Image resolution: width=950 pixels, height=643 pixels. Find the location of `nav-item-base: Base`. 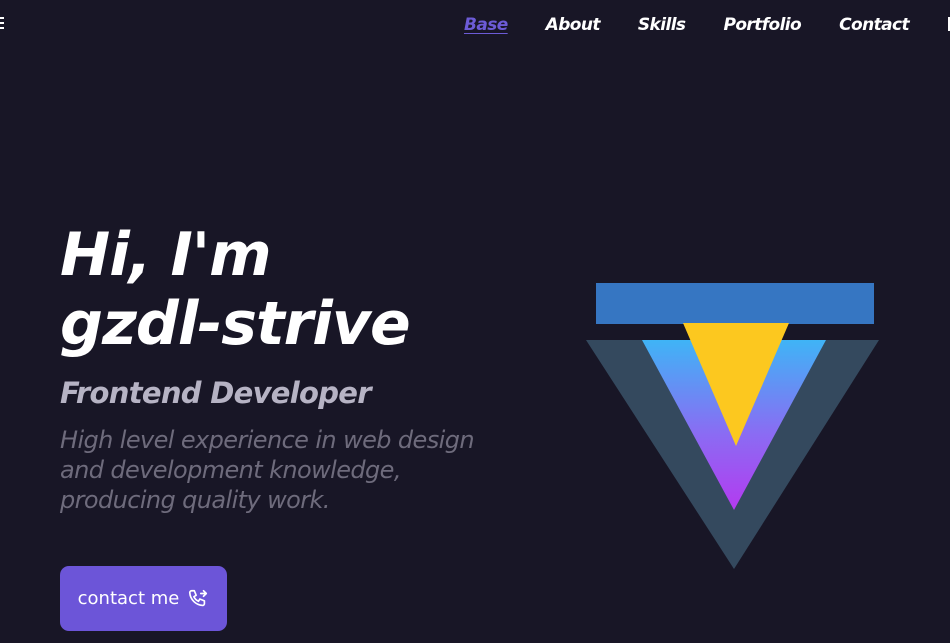

nav-item-base: Base is located at coordinates (486, 25).